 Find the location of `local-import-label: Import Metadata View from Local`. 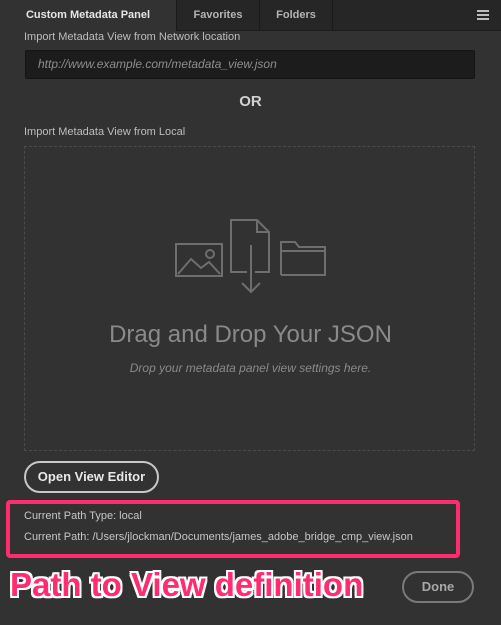

local-import-label: Import Metadata View from Local is located at coordinates (105, 132).